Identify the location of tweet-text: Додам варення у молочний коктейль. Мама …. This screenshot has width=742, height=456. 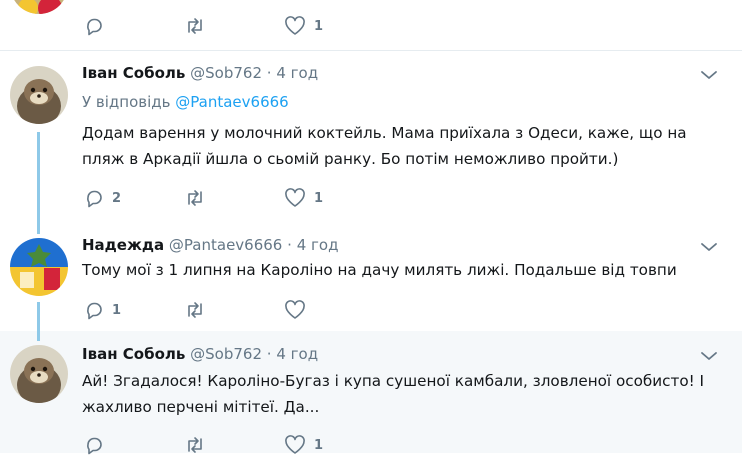
(384, 146).